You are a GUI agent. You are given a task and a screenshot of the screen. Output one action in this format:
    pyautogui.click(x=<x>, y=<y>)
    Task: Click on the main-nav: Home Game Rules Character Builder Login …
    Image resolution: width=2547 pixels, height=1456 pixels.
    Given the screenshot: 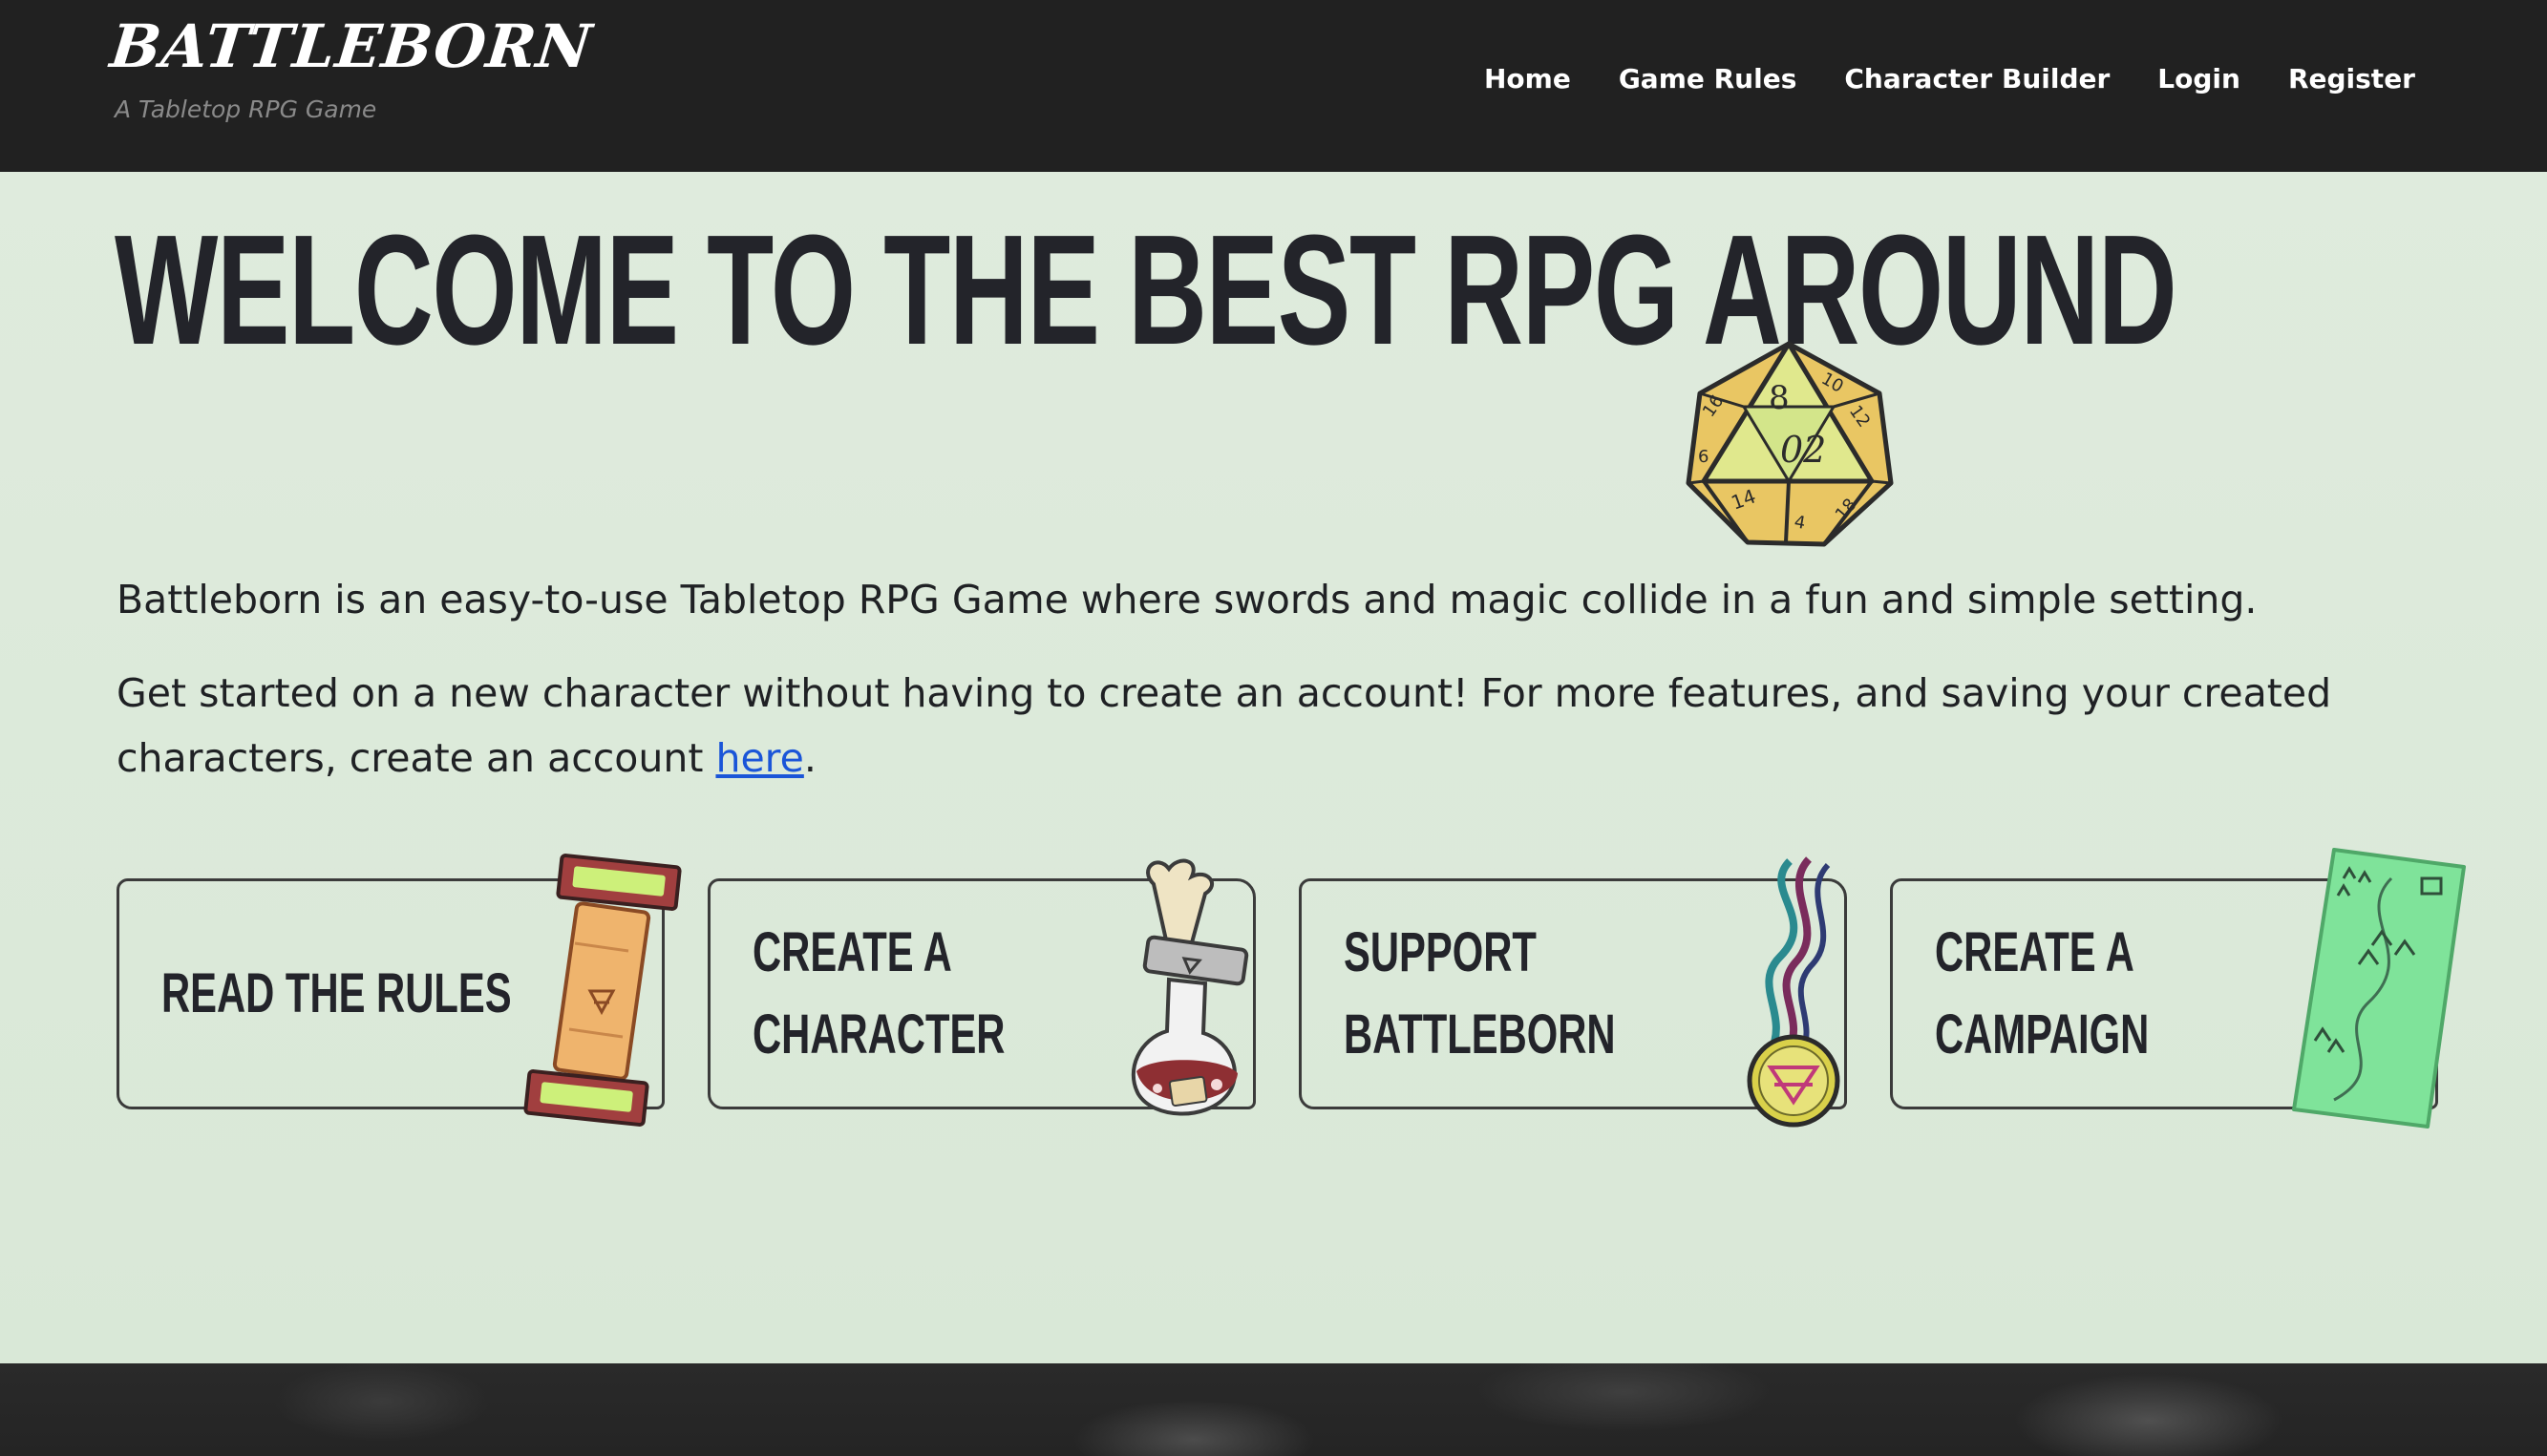 What is the action you would take?
    pyautogui.click(x=1949, y=79)
    